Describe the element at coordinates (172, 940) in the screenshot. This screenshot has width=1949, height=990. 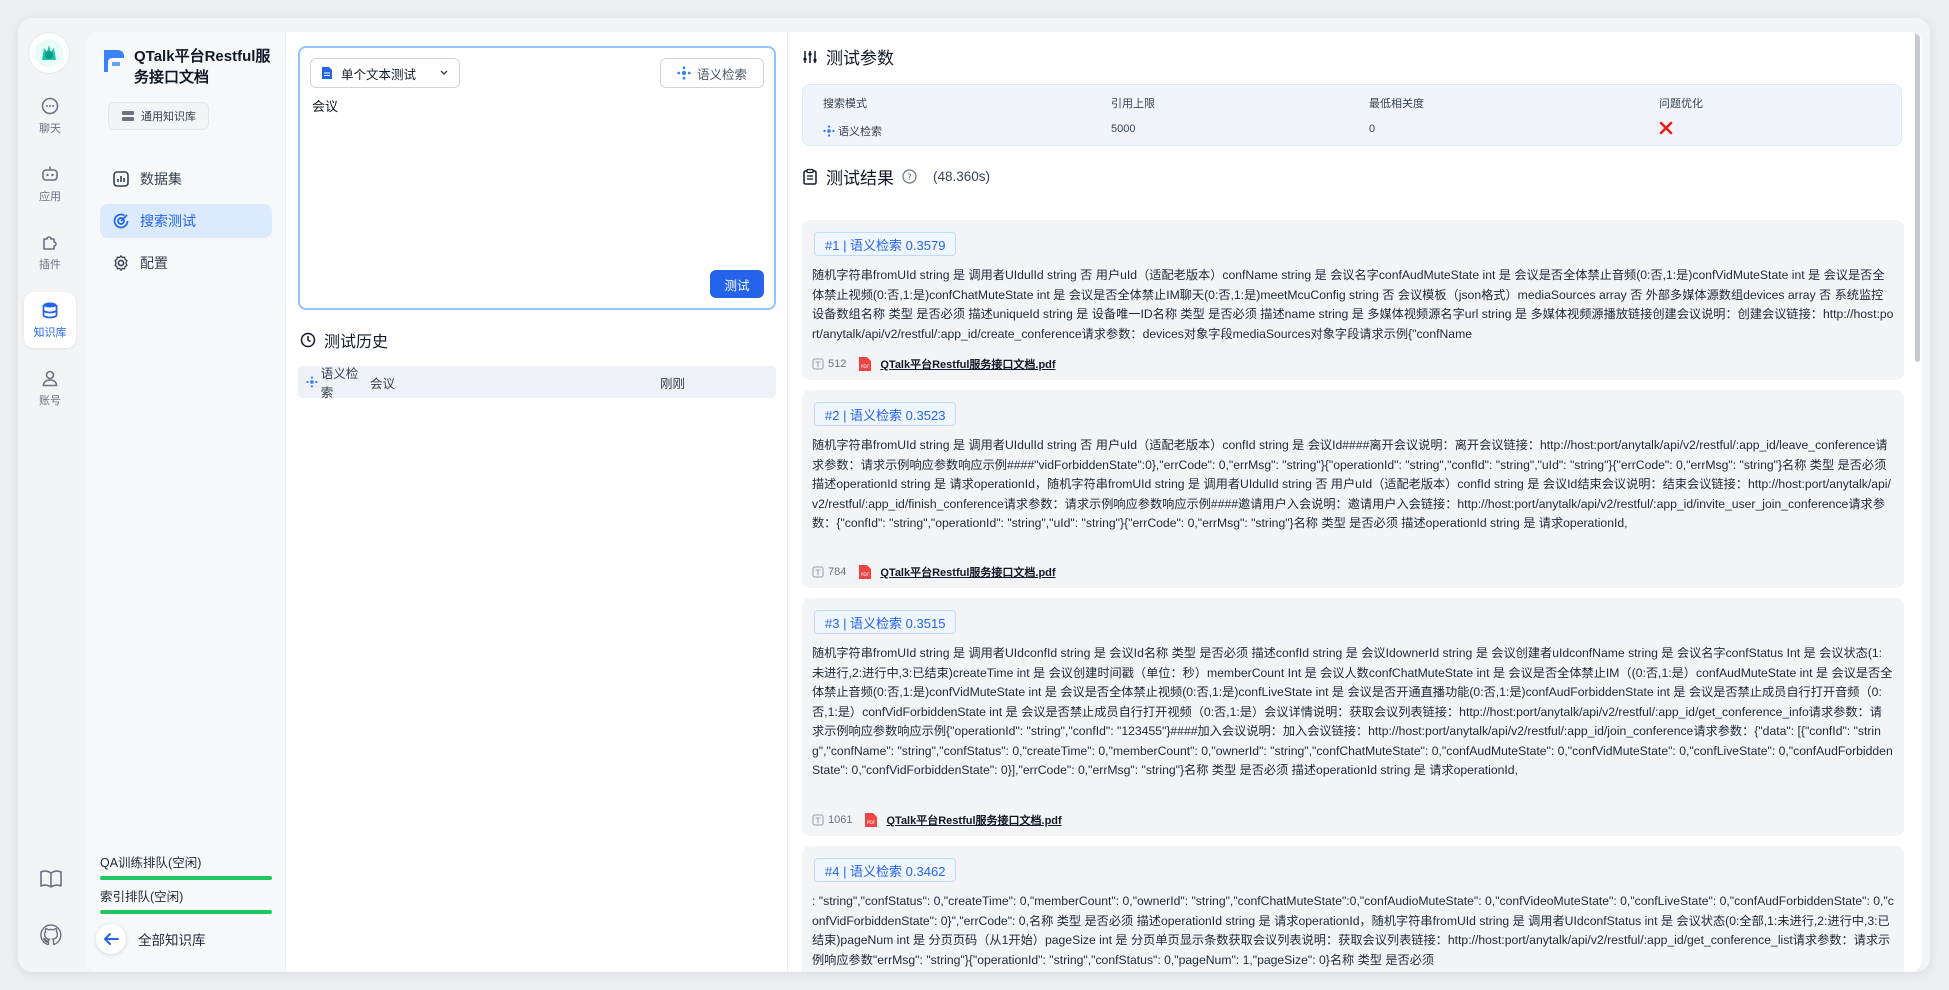
I see `back-label: 全部知识库` at that location.